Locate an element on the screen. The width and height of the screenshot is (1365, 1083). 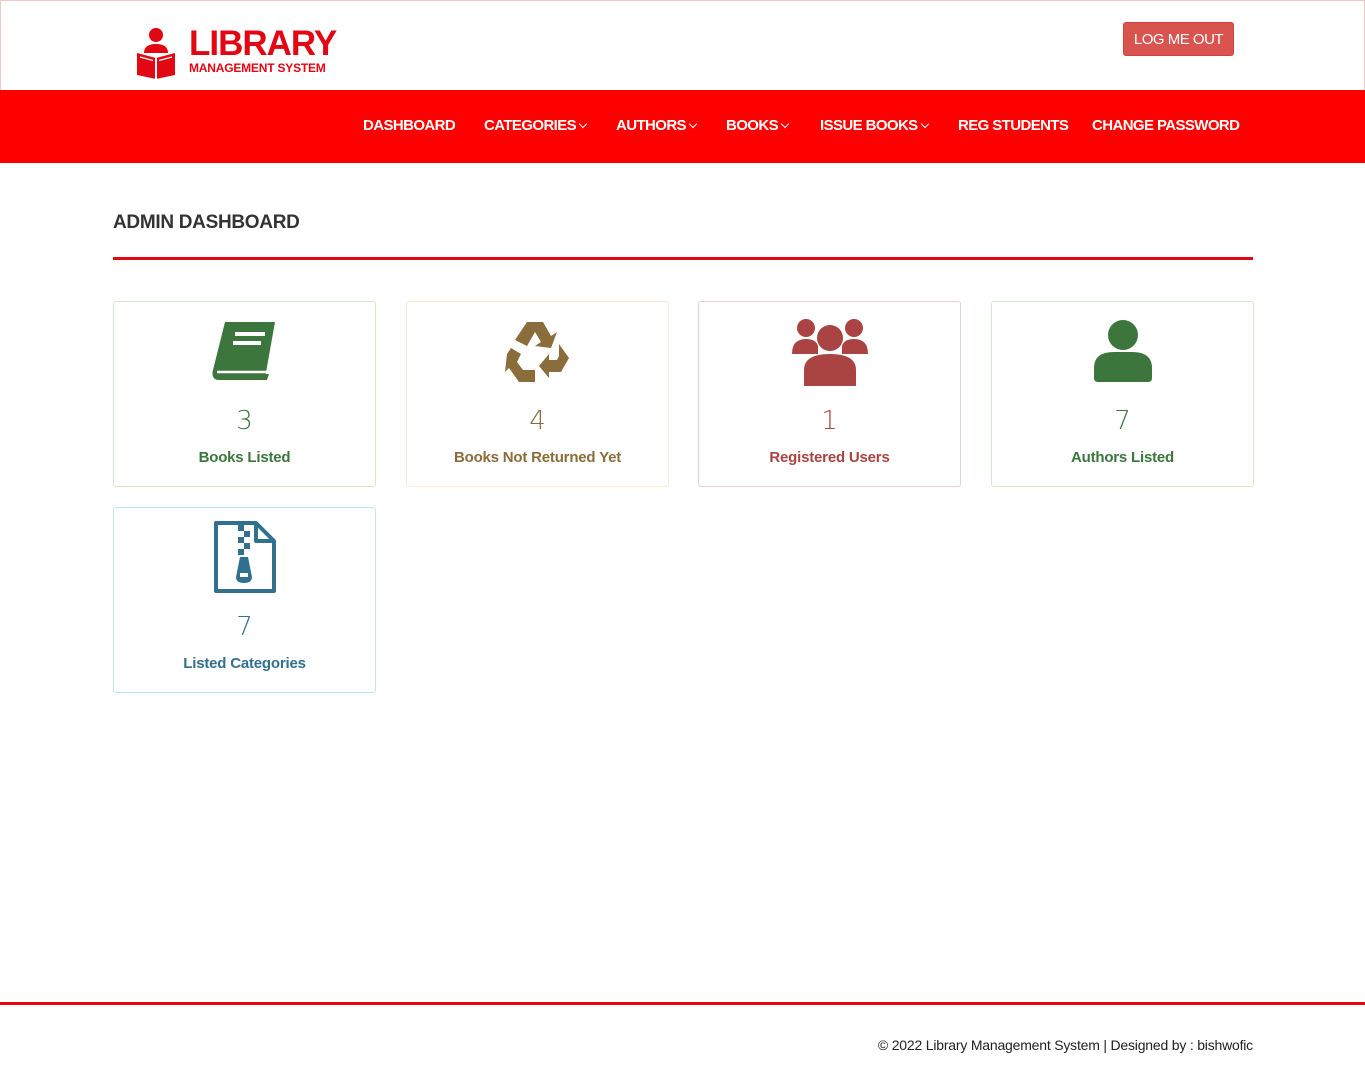
logo-subtitle: MANAGEMENT SYSTEM is located at coordinates (257, 68).